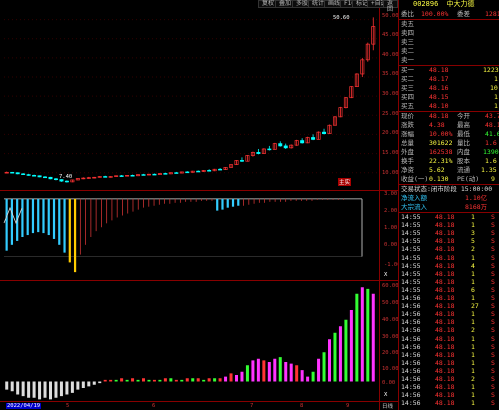 Image resolution: width=499 pixels, height=410 pixels. What do you see at coordinates (449, 249) in the screenshot?
I see `tick-row: 14:55 48.18 2 S` at bounding box center [449, 249].